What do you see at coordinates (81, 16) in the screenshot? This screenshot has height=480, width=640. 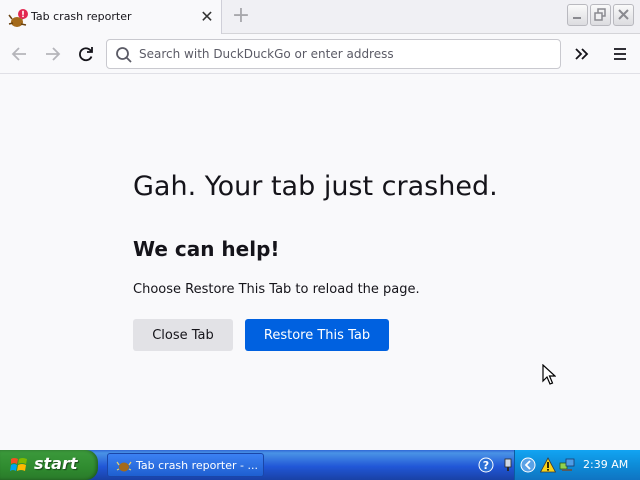 I see `tab-title: Tab crash reporter` at bounding box center [81, 16].